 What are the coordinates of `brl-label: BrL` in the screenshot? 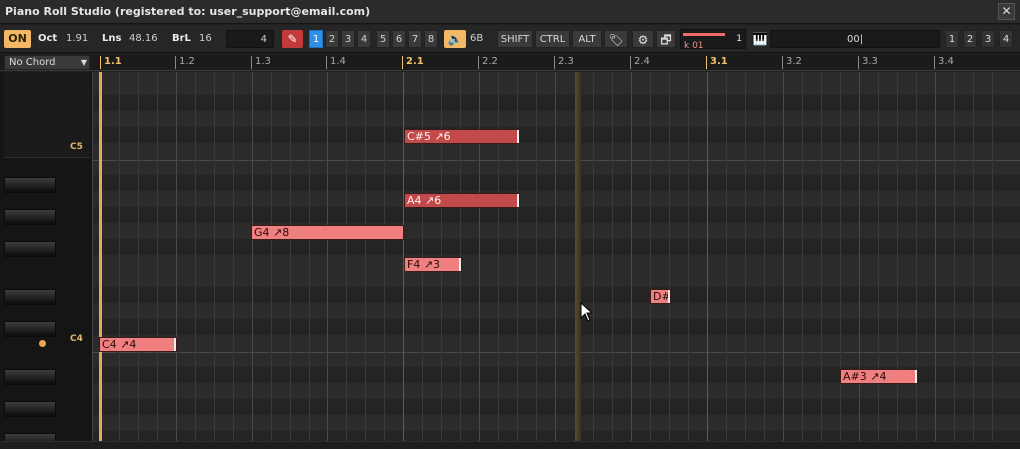 It's located at (181, 38).